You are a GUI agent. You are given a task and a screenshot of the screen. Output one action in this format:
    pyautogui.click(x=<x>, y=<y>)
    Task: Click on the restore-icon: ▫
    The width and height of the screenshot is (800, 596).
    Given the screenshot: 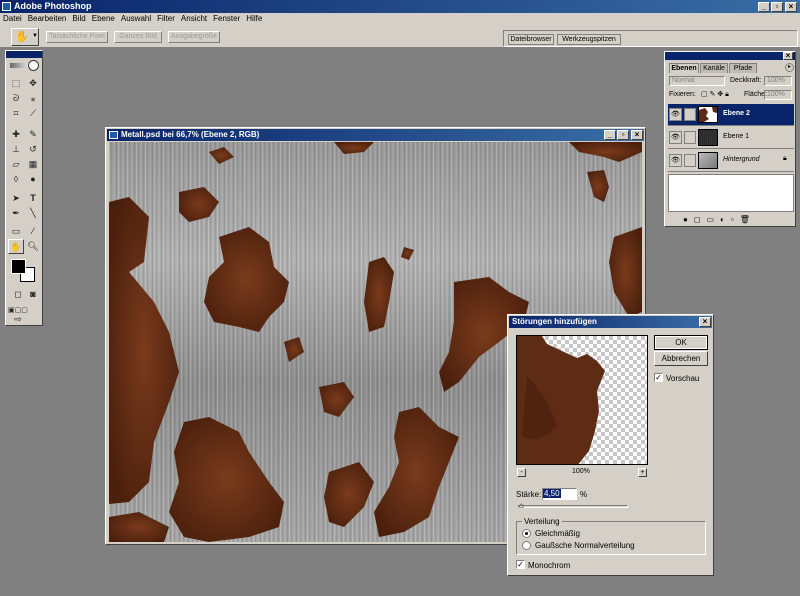 What is the action you would take?
    pyautogui.click(x=777, y=7)
    